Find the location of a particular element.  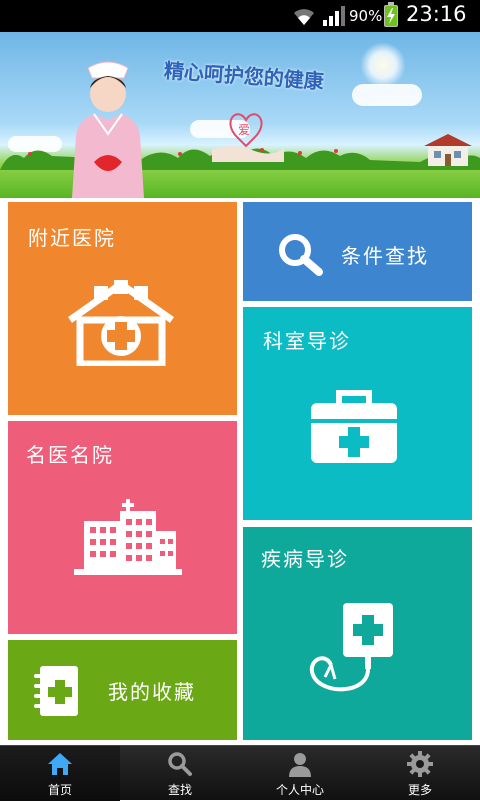

hospital-building-icon is located at coordinates (121, 323).